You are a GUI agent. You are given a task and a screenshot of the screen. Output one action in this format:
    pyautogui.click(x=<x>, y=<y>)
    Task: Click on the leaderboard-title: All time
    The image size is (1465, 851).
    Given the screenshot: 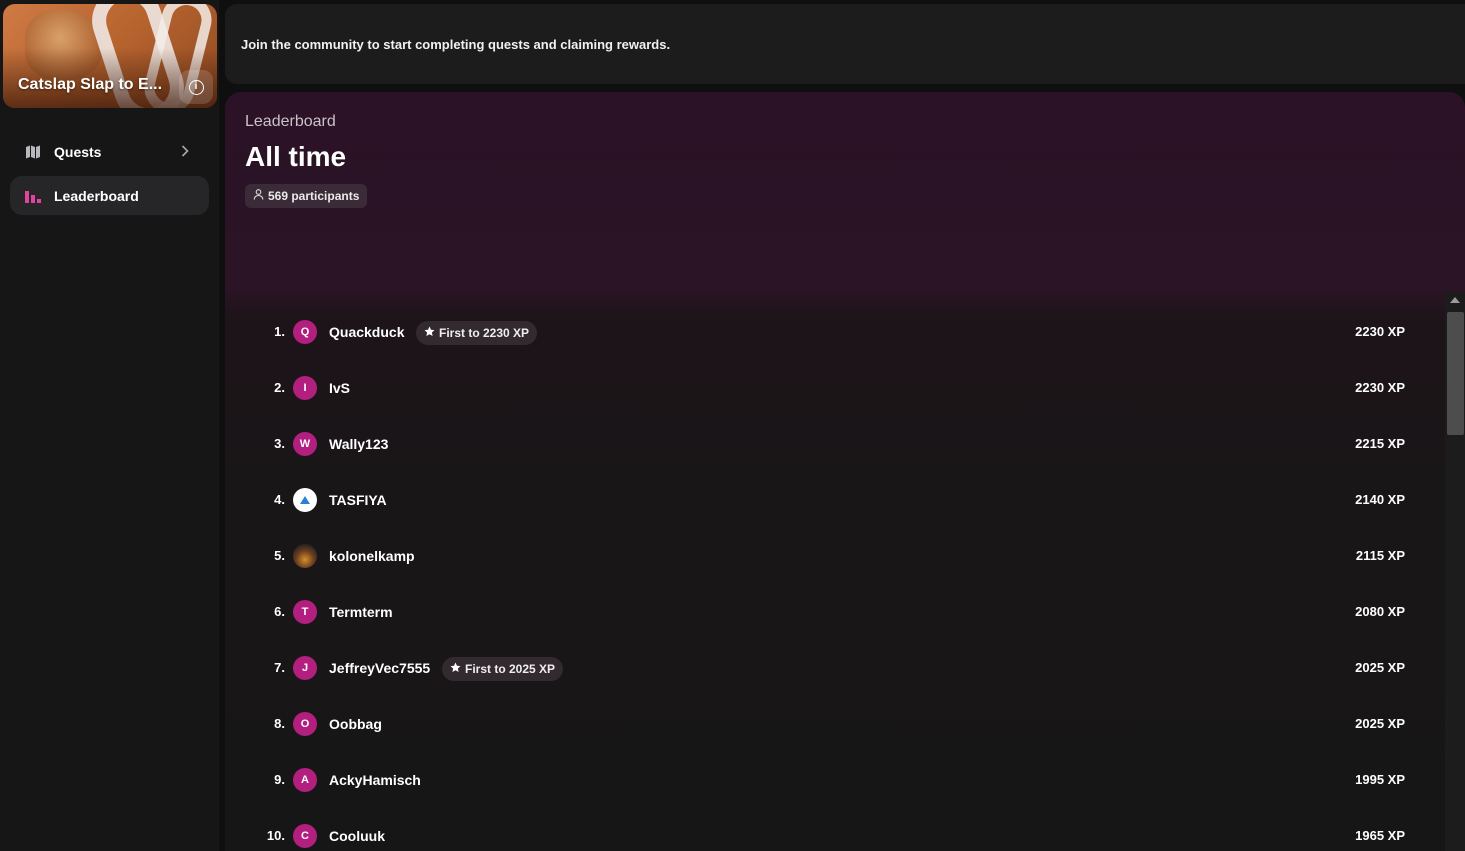 What is the action you would take?
    pyautogui.click(x=296, y=156)
    